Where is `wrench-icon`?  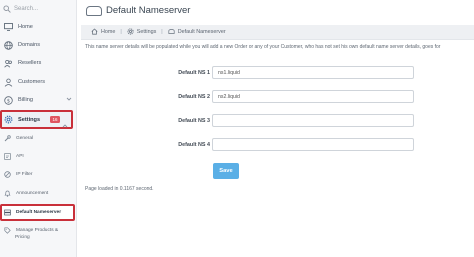 wrench-icon is located at coordinates (7, 138).